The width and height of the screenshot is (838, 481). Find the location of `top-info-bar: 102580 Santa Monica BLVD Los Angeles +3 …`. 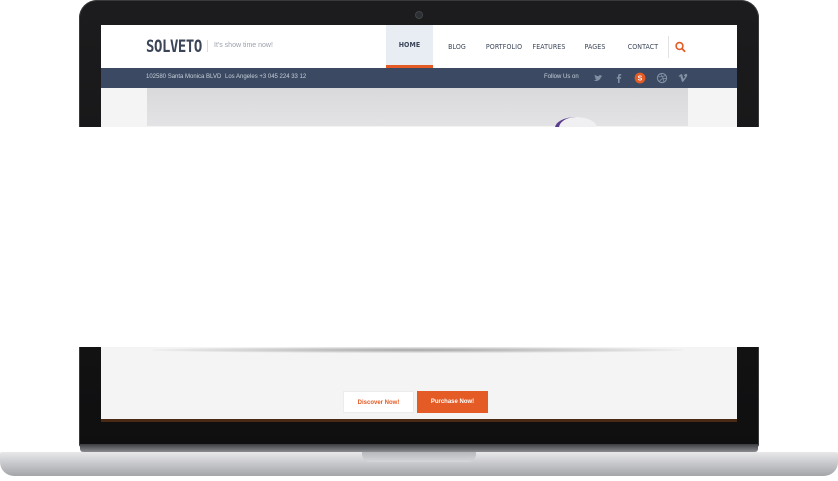

top-info-bar: 102580 Santa Monica BLVD Los Angeles +3 … is located at coordinates (419, 78).